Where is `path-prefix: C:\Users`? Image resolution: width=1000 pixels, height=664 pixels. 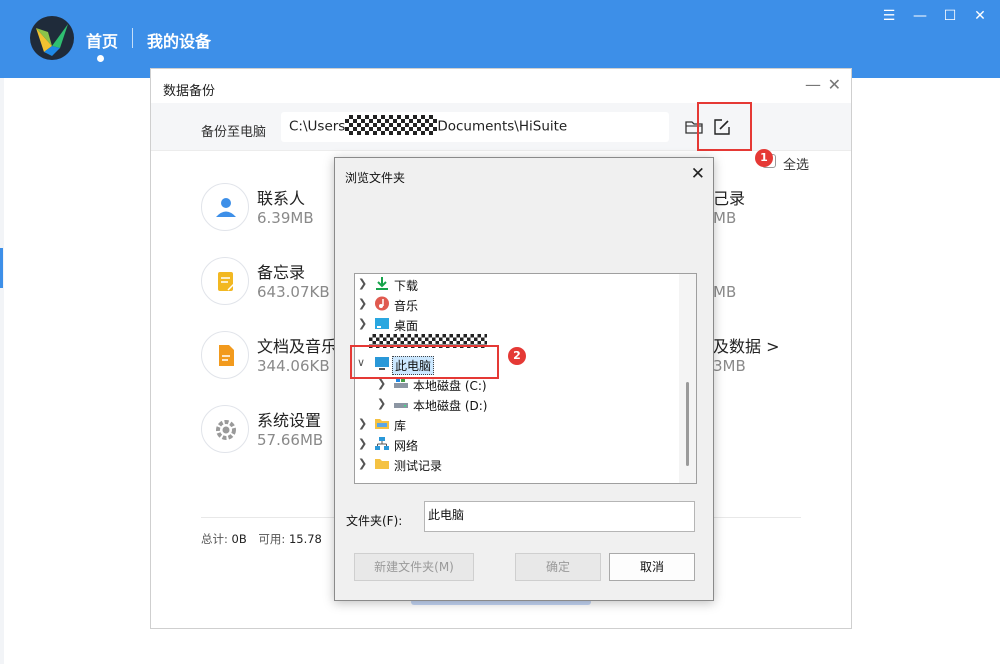
path-prefix: C:\Users is located at coordinates (317, 126).